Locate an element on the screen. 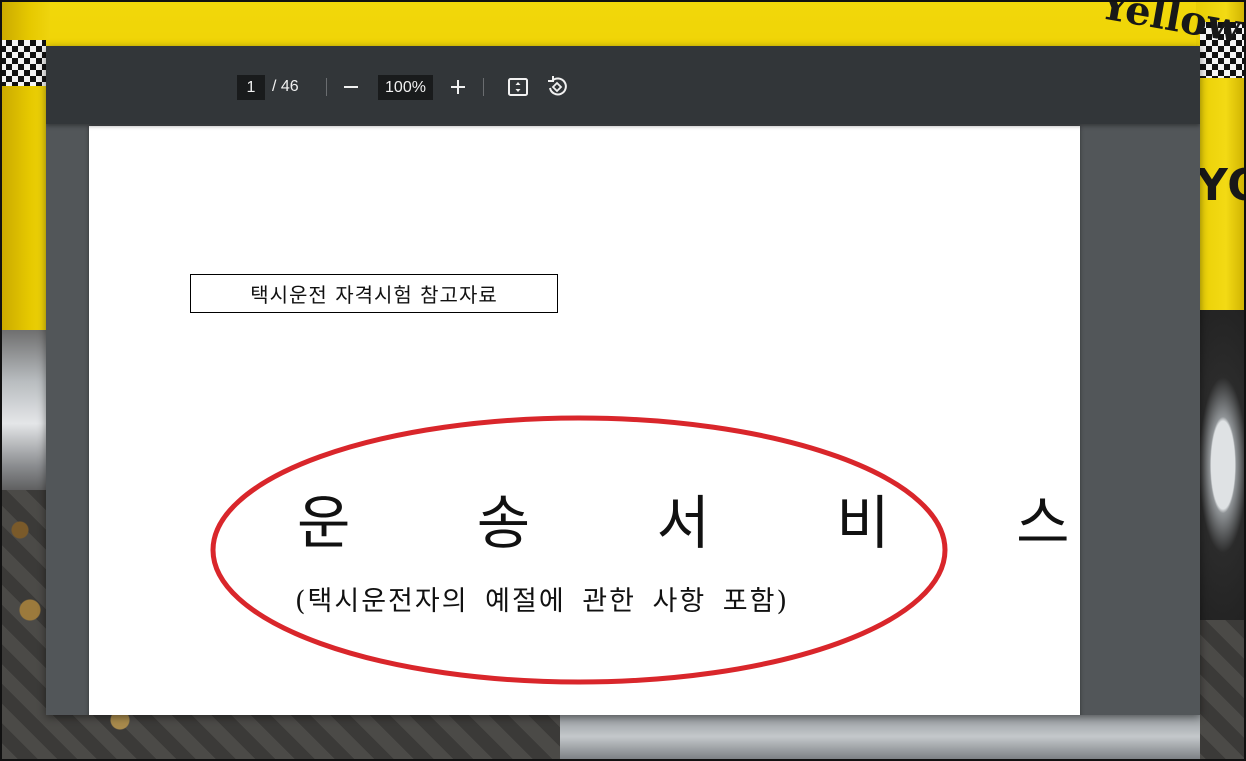 The image size is (1246, 761). zoom-level-input is located at coordinates (405, 87).